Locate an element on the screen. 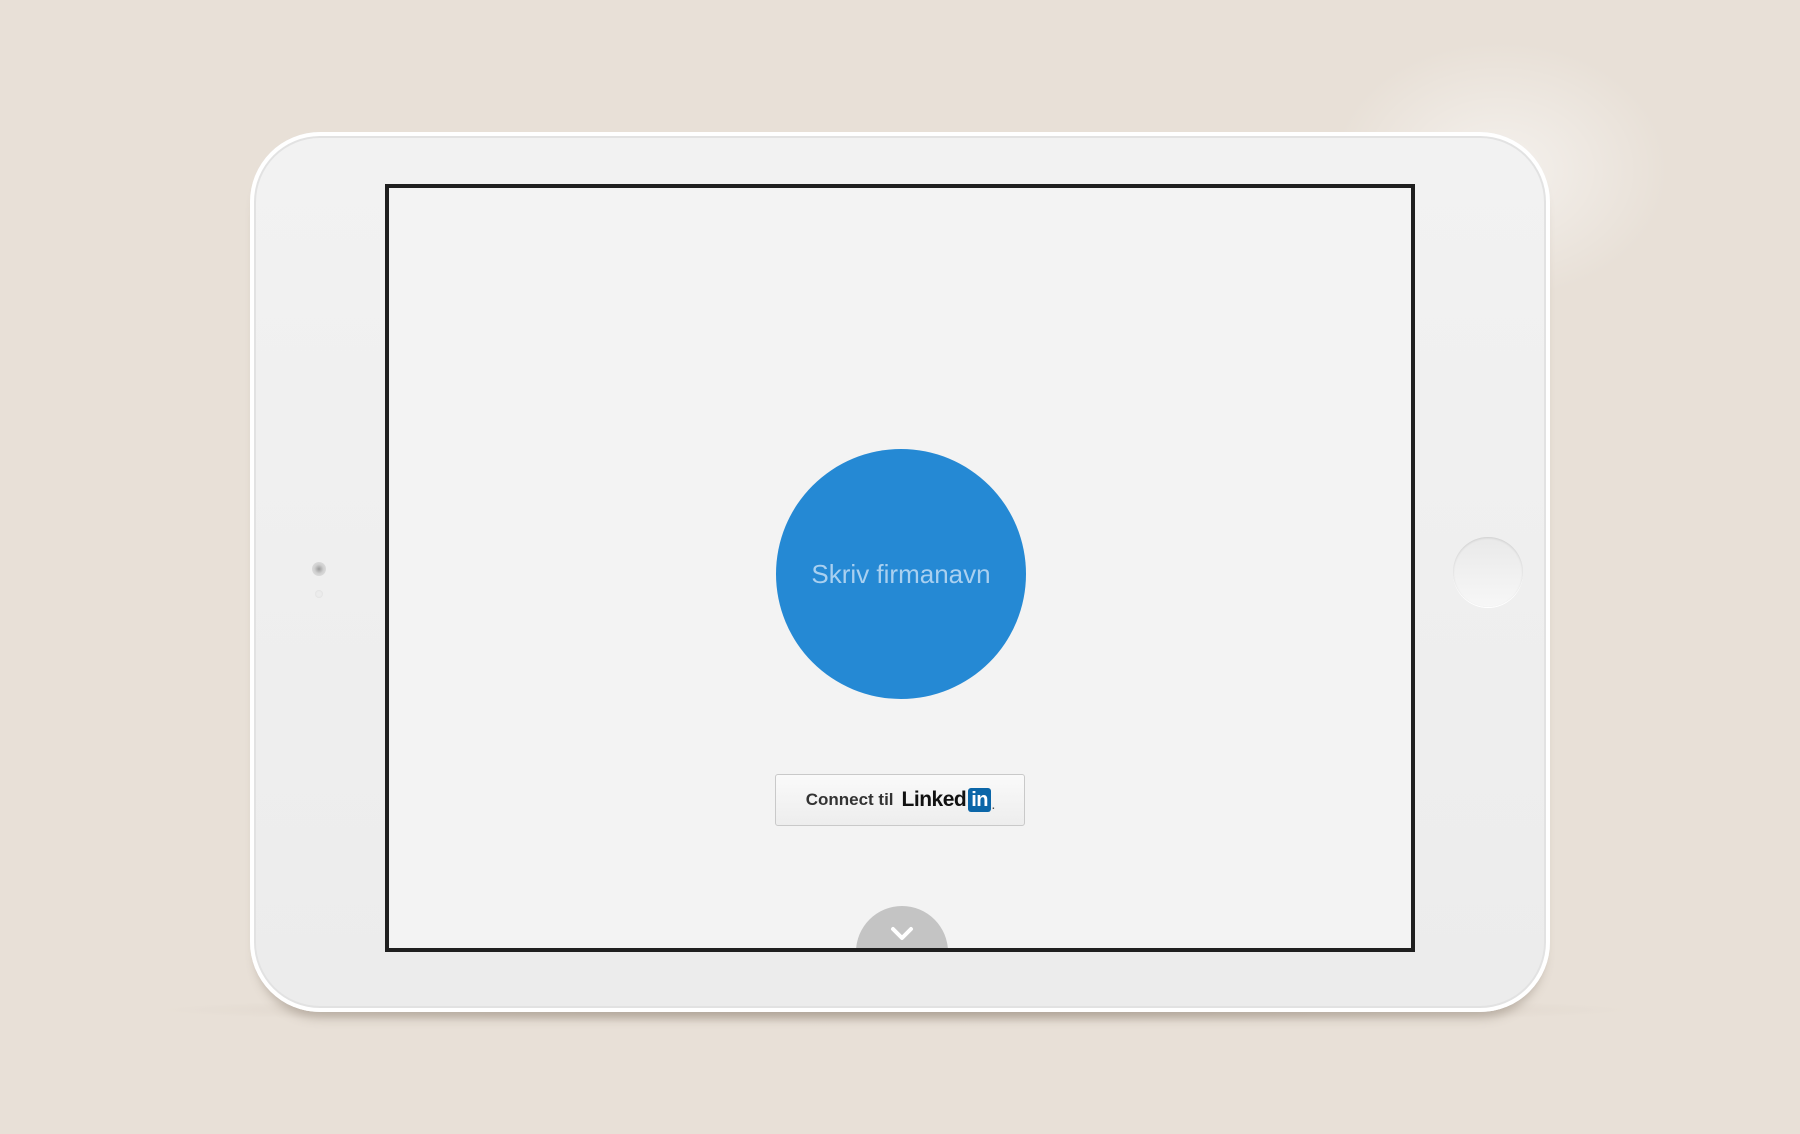  linkedin-logo-icon: Linked in . is located at coordinates (948, 800).